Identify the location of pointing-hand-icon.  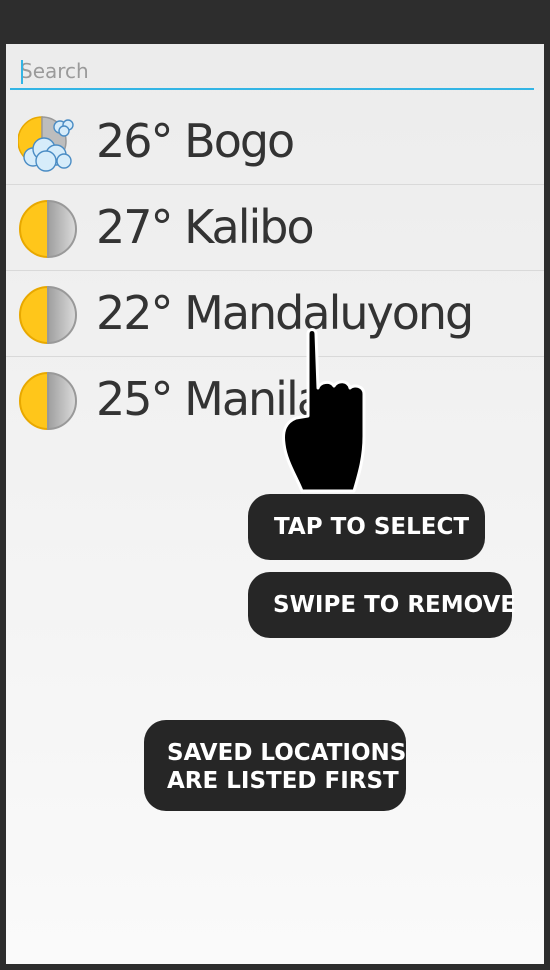
(324, 410).